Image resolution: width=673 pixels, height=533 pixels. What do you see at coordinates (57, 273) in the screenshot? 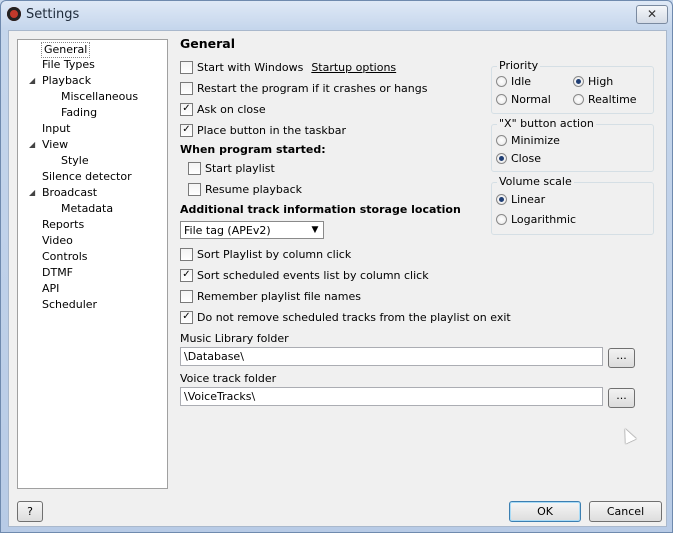
I see `tree-item-dtmf: DTMF` at bounding box center [57, 273].